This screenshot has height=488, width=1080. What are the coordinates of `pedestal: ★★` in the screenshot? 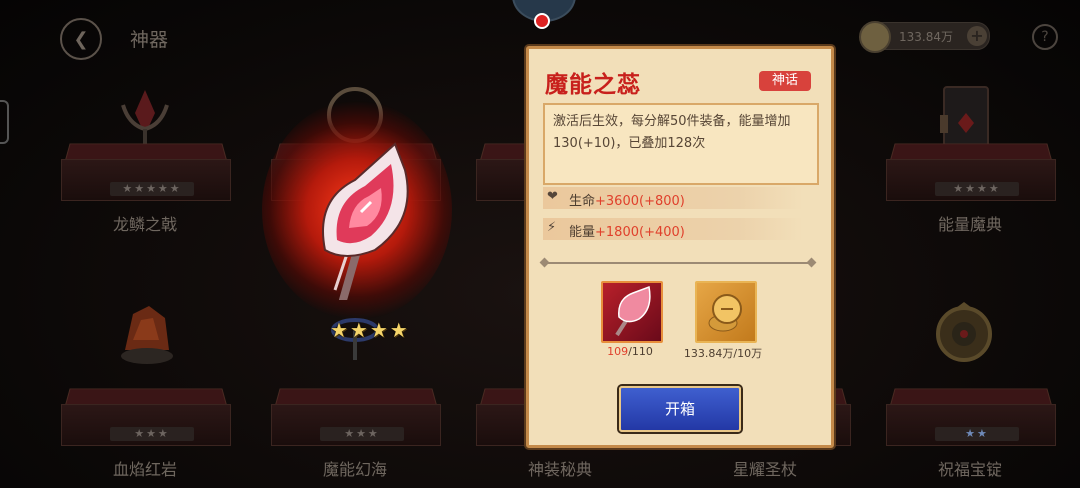 It's located at (970, 417).